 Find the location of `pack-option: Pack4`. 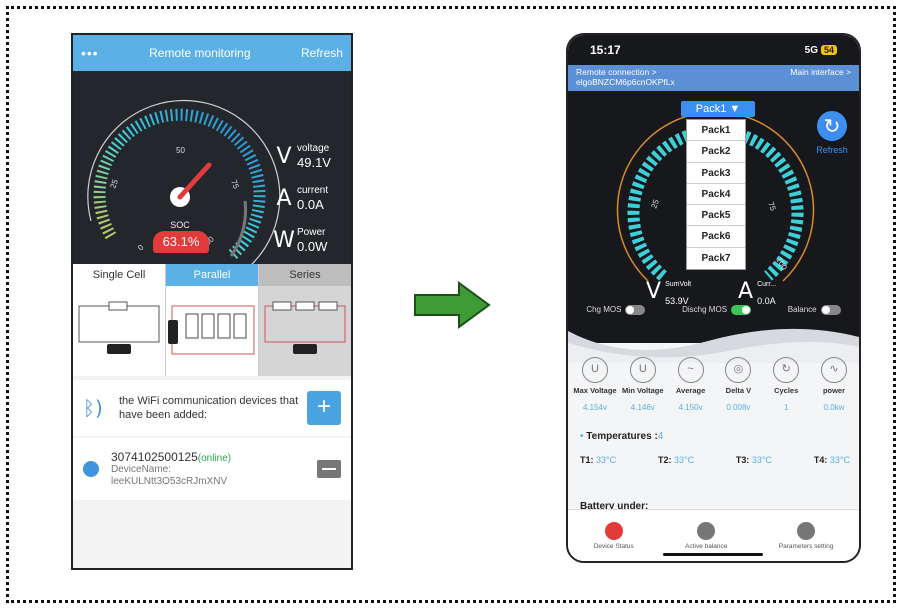

pack-option: Pack4 is located at coordinates (716, 195).